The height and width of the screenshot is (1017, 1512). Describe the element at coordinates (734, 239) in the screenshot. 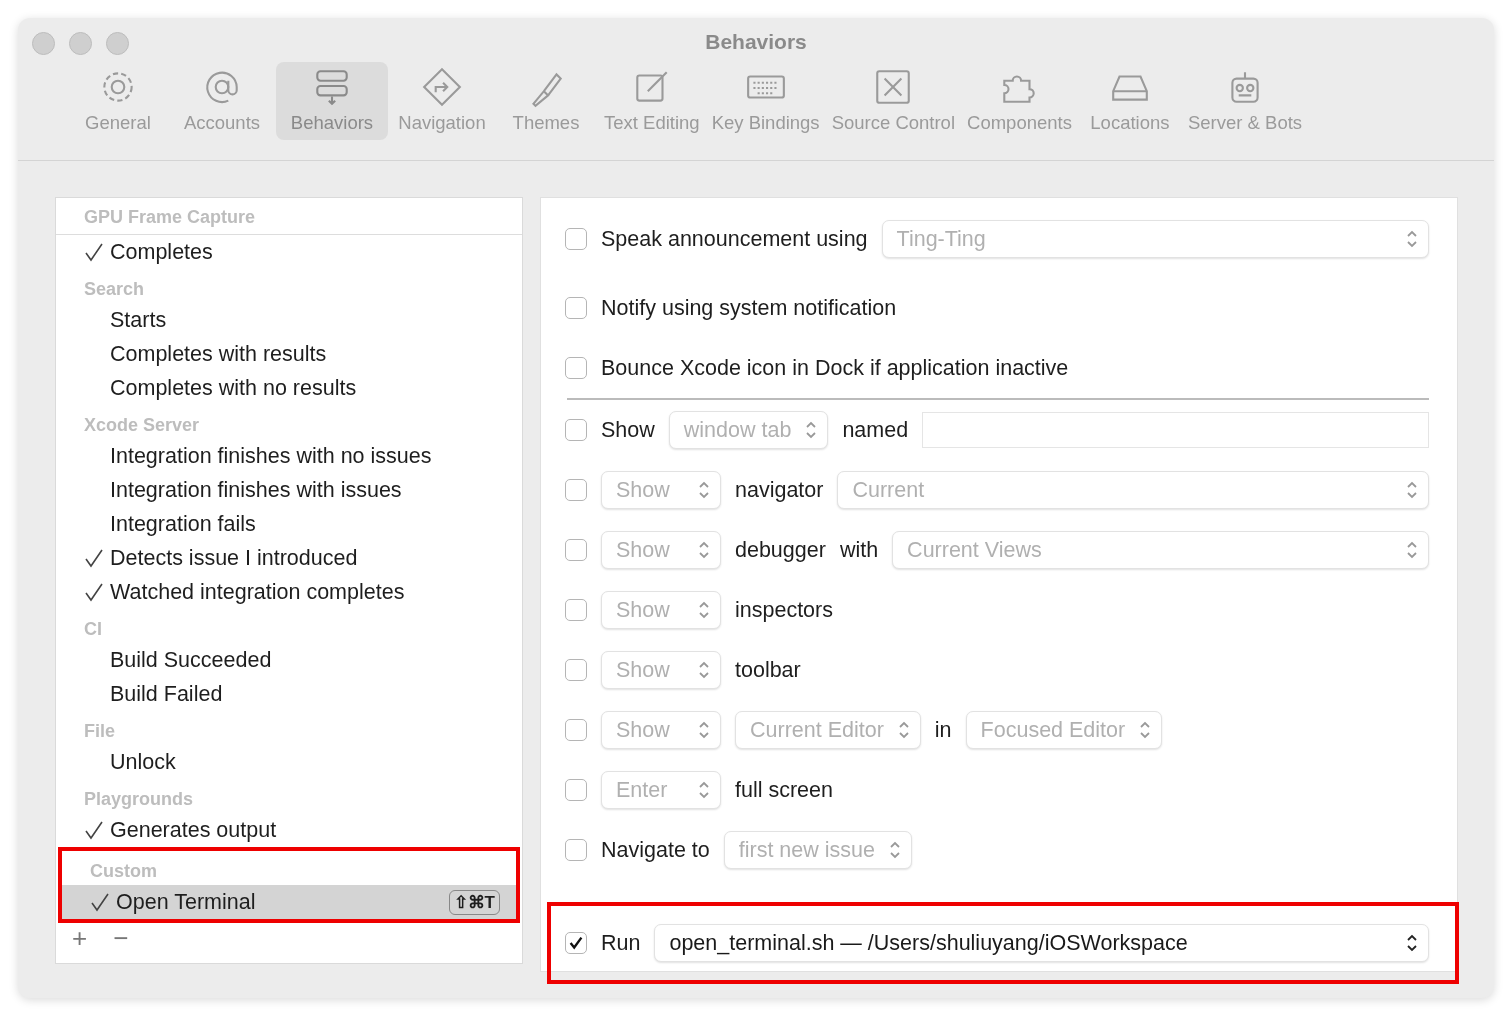

I see `option-label: Speak announcement using` at that location.